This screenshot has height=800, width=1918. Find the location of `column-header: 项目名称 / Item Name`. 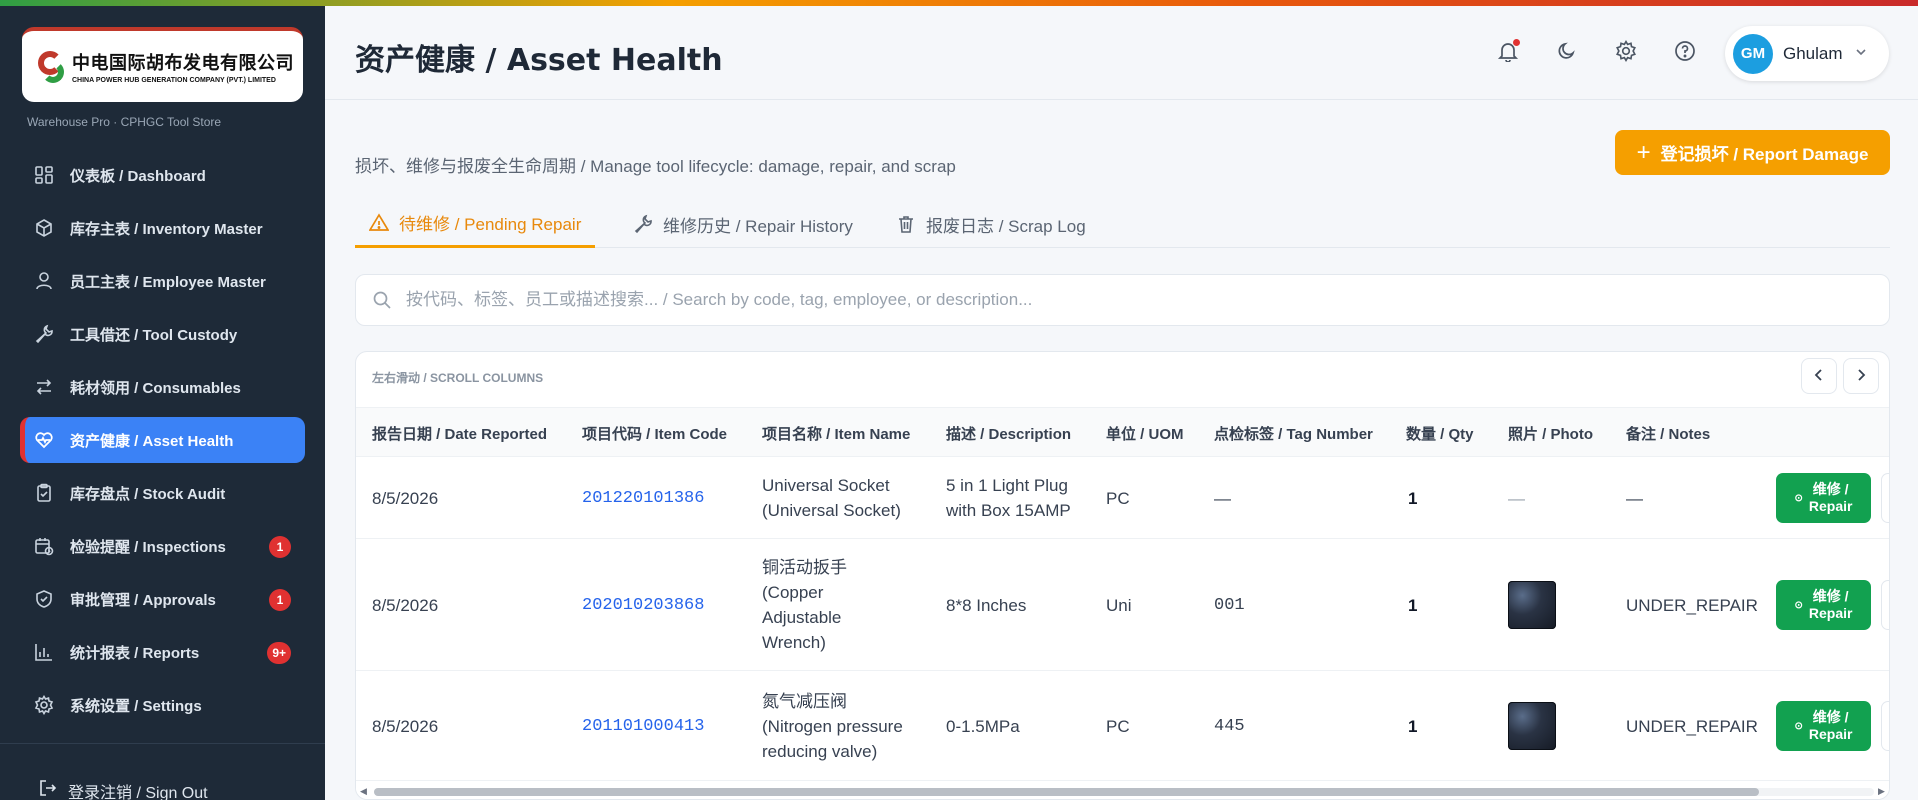

column-header: 项目名称 / Item Name is located at coordinates (836, 433).